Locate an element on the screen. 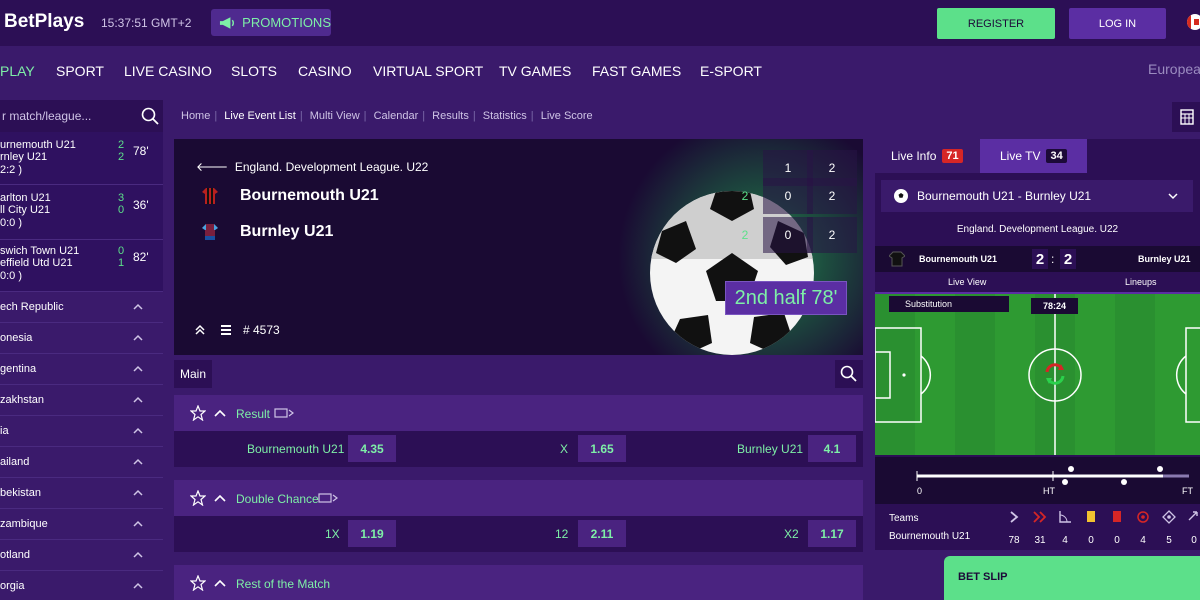 The width and height of the screenshot is (1200, 600). nav-item-live-casino: LIVE CASINO is located at coordinates (168, 71).